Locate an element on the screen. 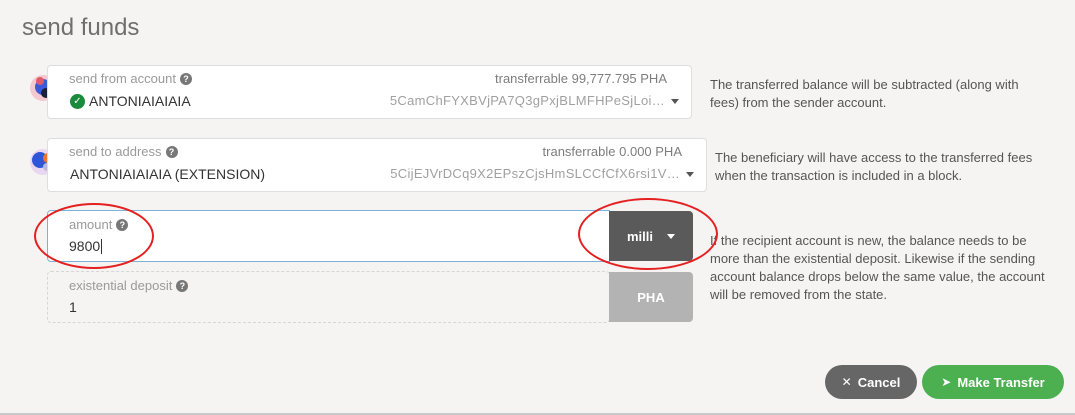 This screenshot has width=1075, height=415. existential-deposit-unit-label: PHA is located at coordinates (651, 297).